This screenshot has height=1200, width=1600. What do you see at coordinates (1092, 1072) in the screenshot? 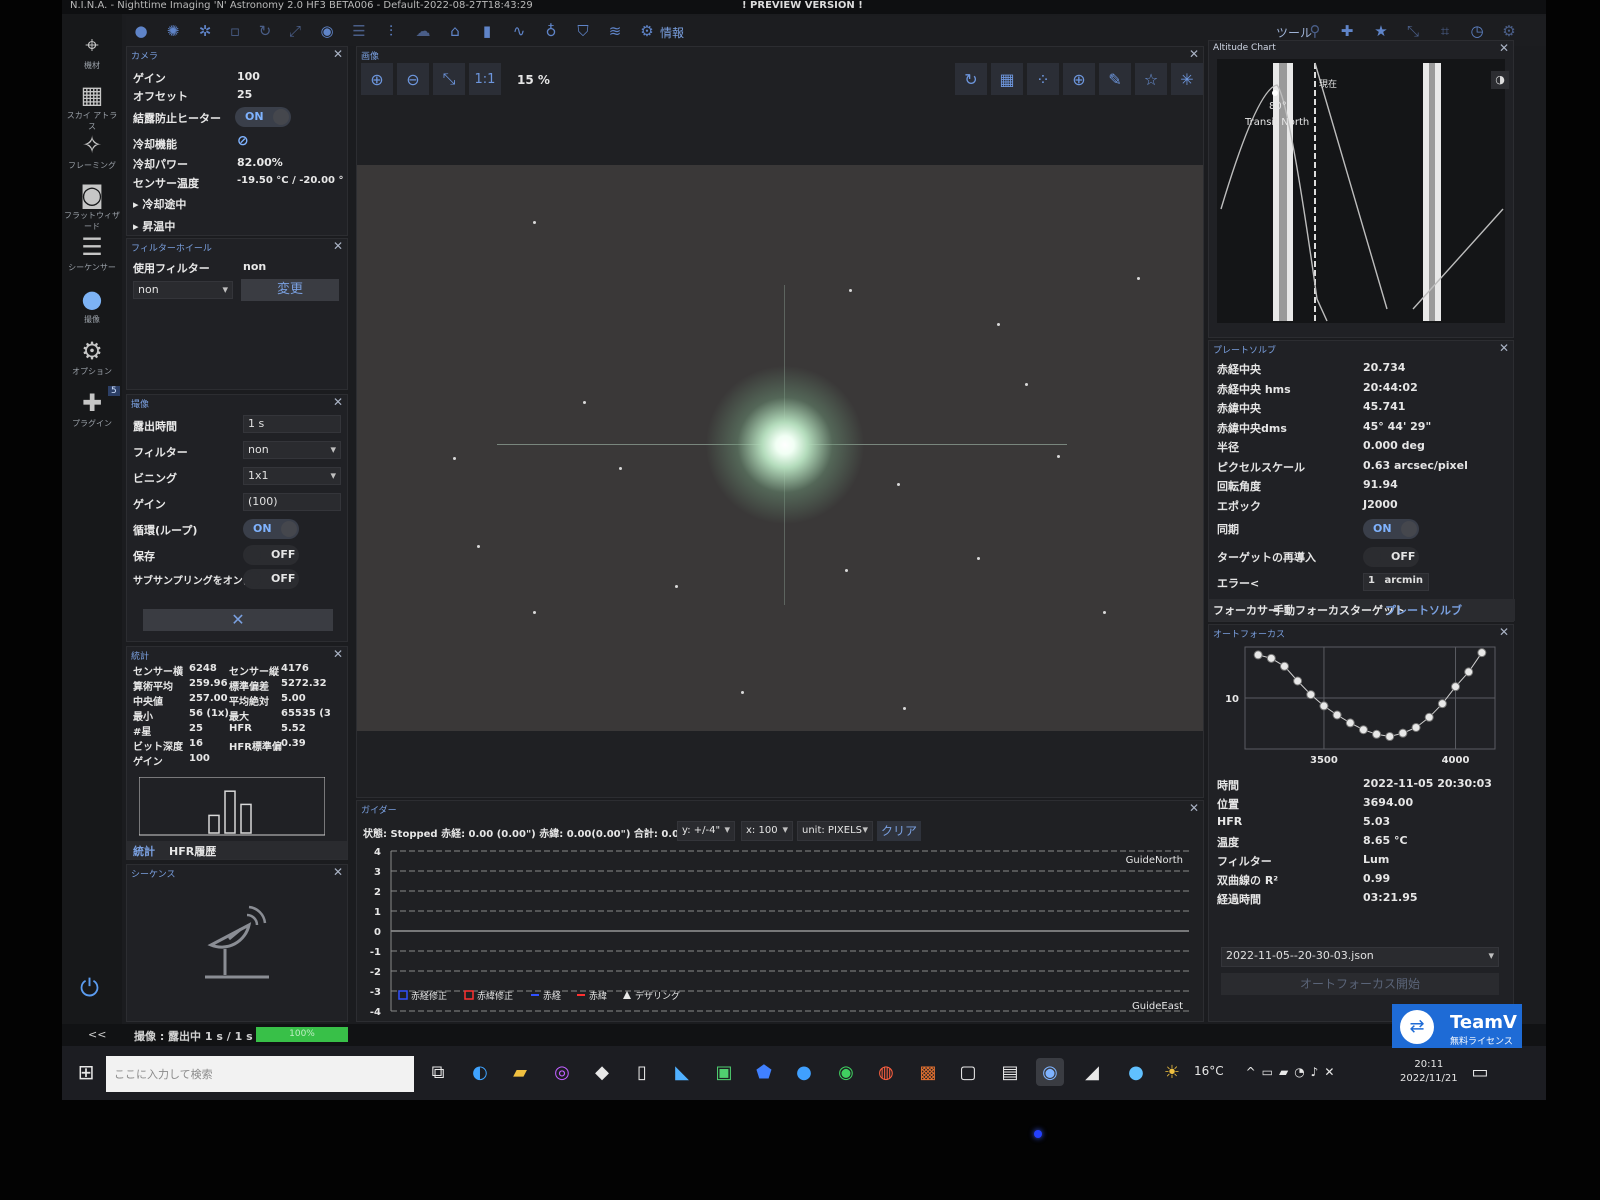
I see `app-icon: ◢` at bounding box center [1092, 1072].